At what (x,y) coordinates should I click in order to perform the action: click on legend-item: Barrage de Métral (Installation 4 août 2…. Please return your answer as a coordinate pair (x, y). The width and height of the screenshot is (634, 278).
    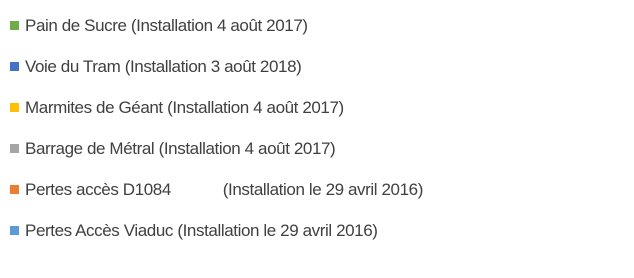
    Looking at the image, I should click on (173, 148).